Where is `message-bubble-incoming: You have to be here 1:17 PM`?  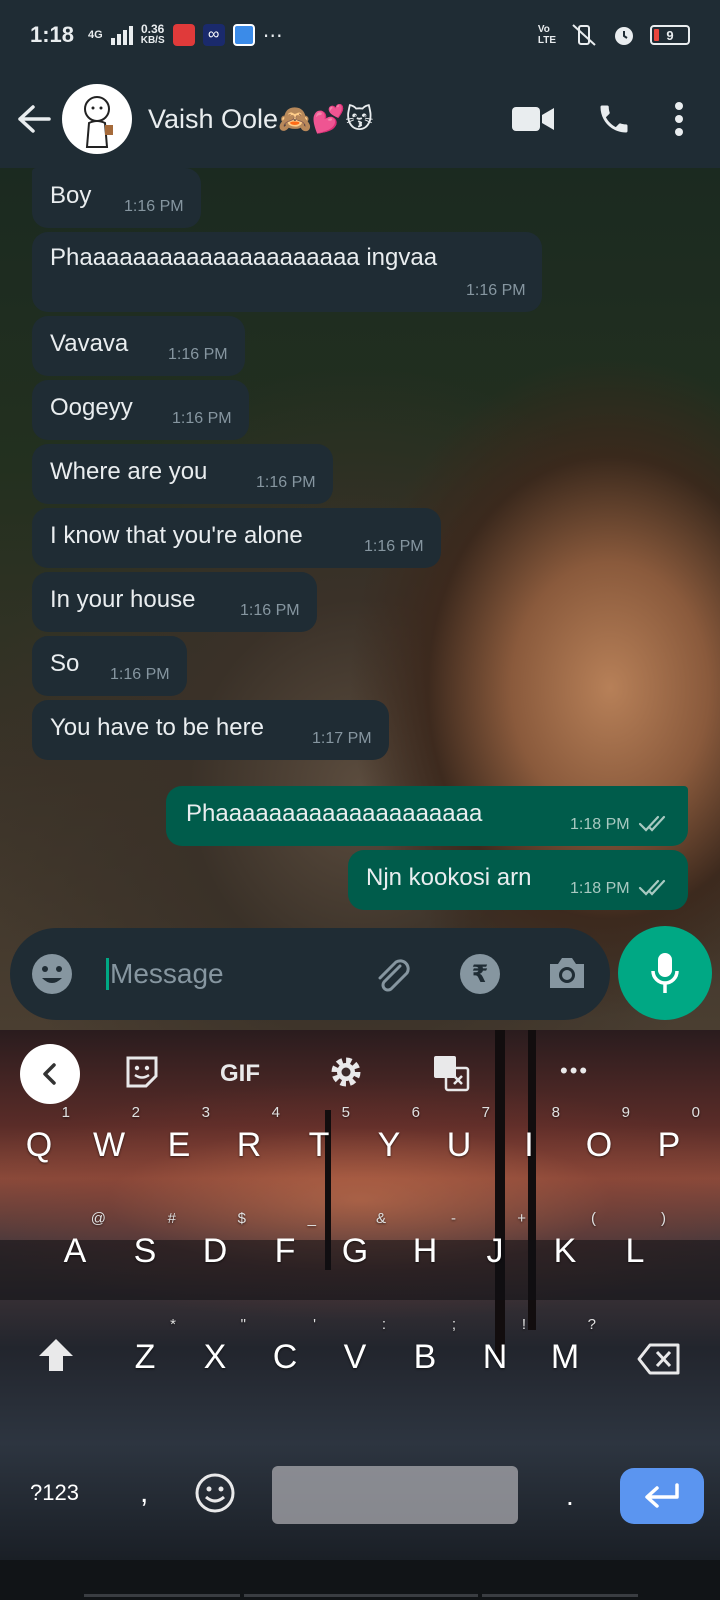
message-bubble-incoming: You have to be here 1:17 PM is located at coordinates (210, 730).